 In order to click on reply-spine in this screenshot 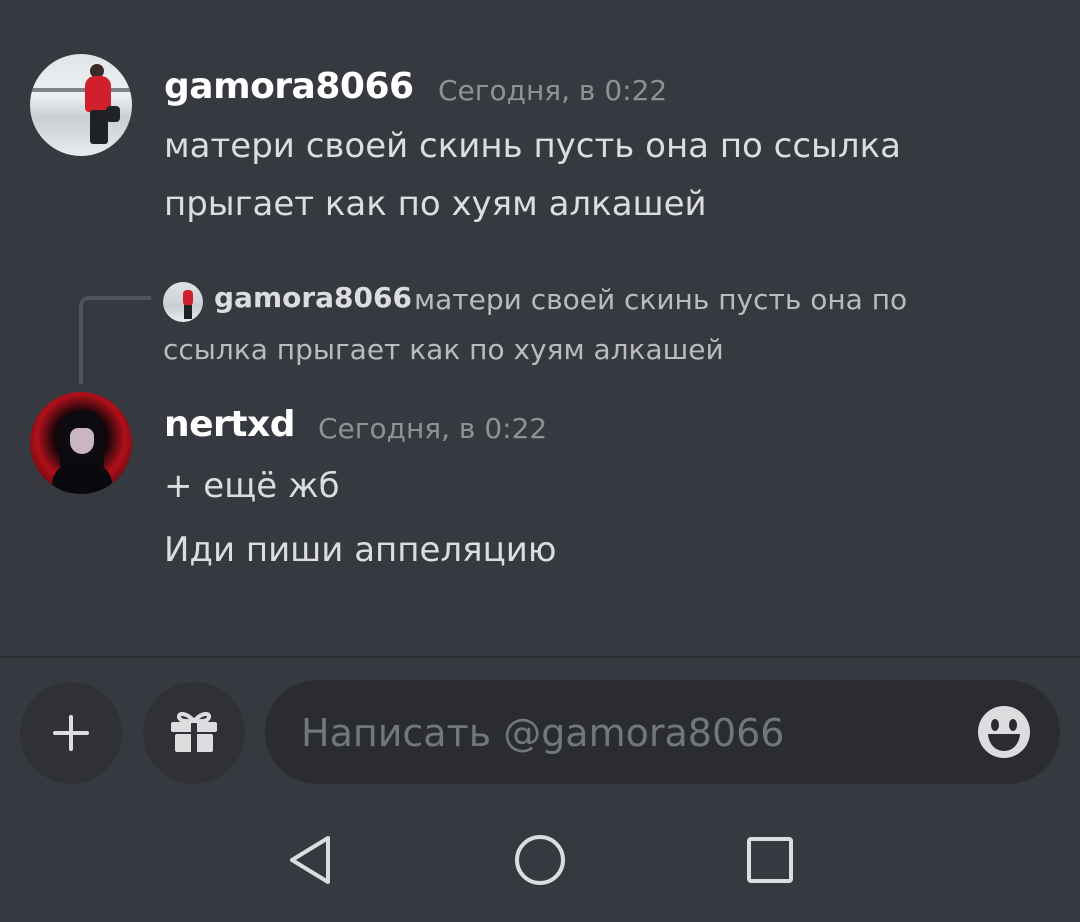, I will do `click(115, 340)`.